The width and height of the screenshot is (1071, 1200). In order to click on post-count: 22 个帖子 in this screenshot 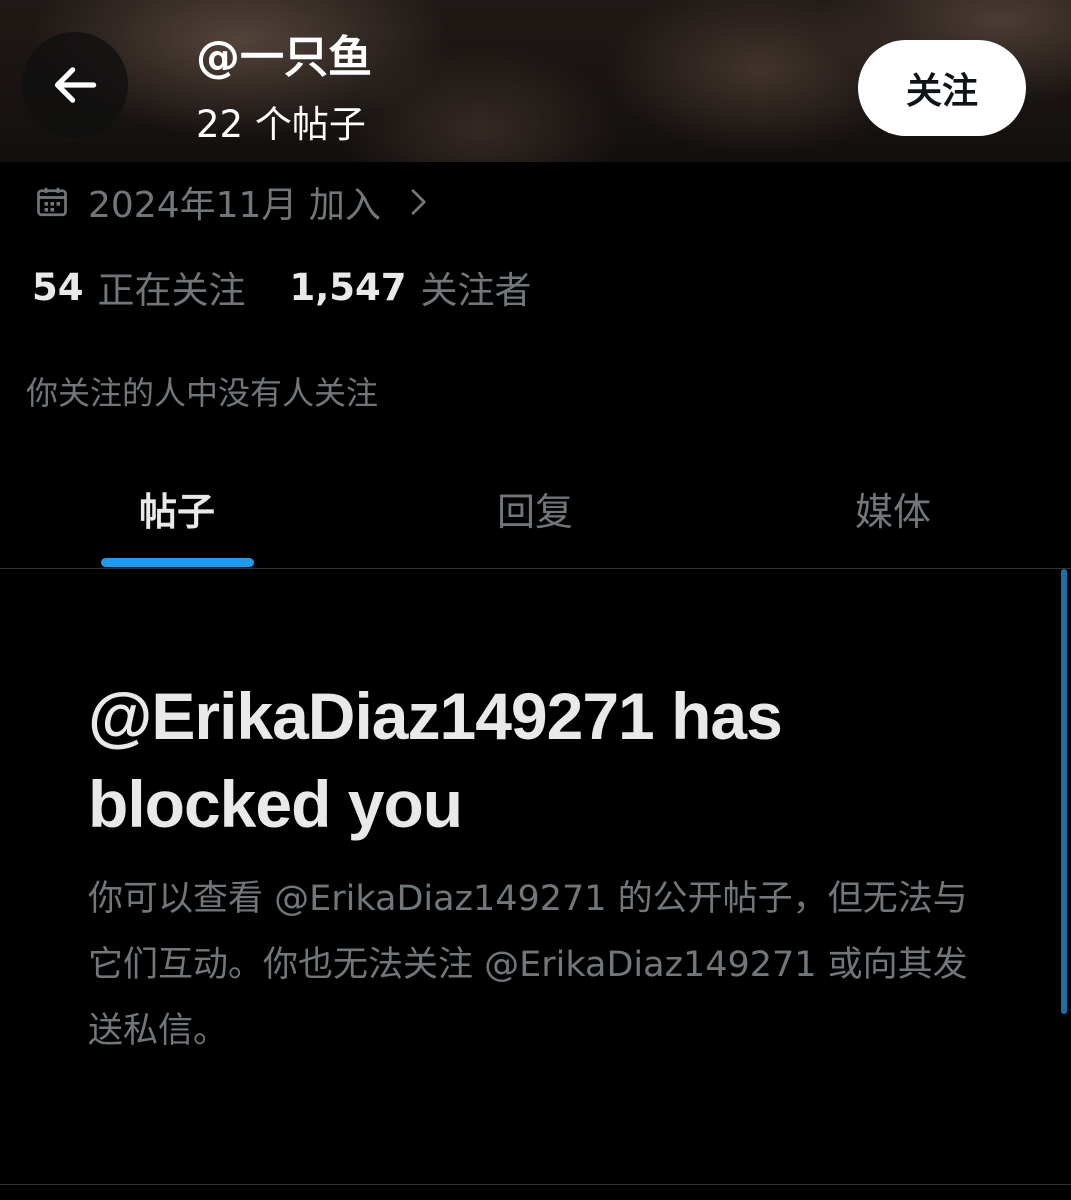, I will do `click(281, 124)`.